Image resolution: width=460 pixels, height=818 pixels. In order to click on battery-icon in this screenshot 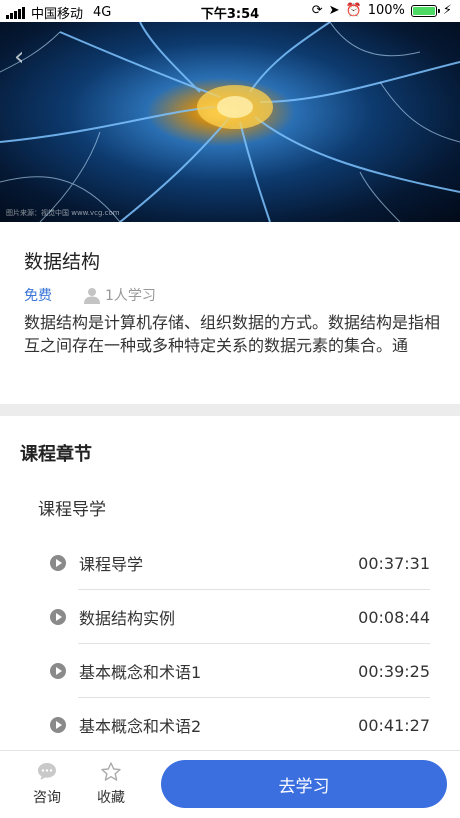, I will do `click(425, 10)`.